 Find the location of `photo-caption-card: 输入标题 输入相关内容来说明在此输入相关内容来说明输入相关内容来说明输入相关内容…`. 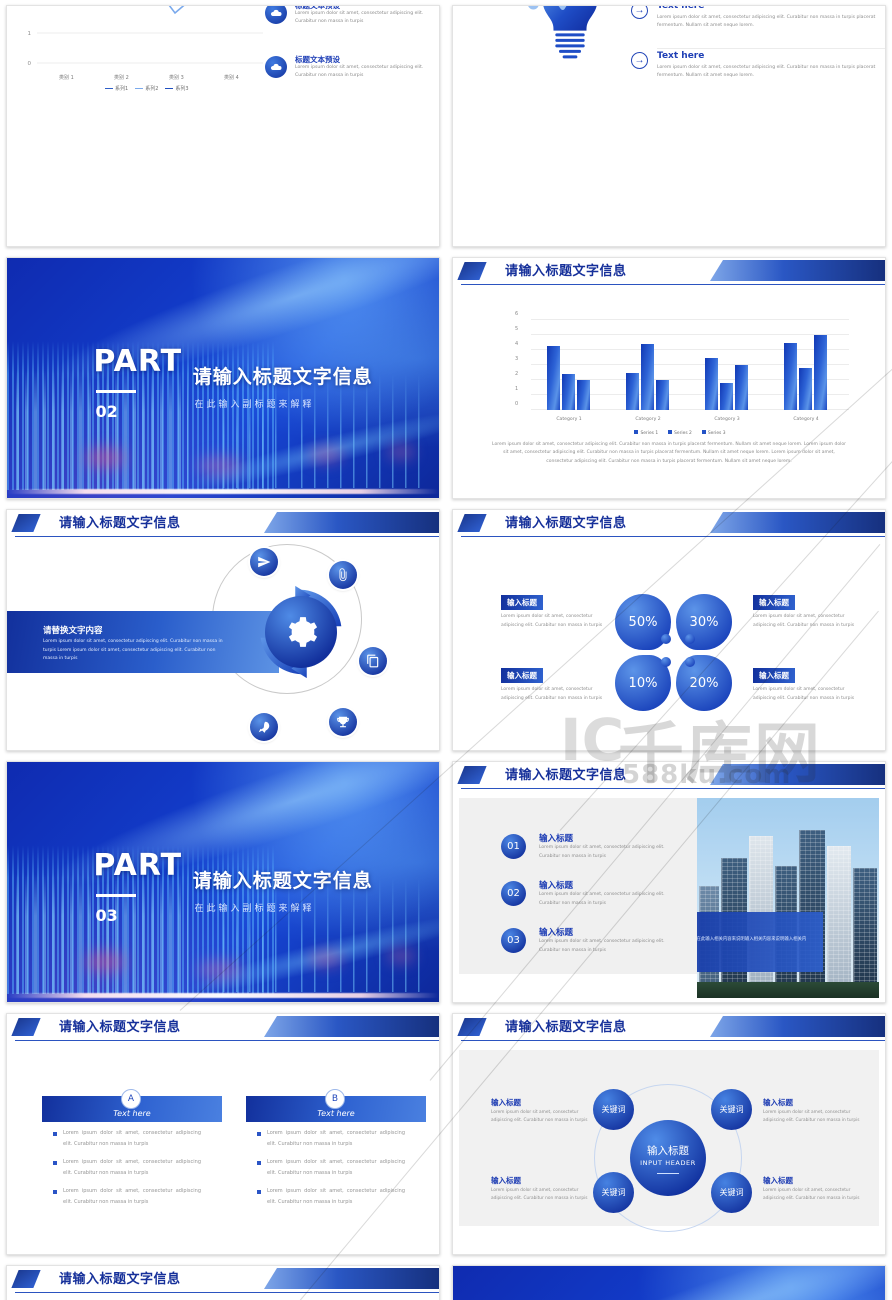

photo-caption-card: 输入标题 输入相关内容来说明在此输入相关内容来说明输入相关内容来说明输入相关内容… is located at coordinates (760, 942).